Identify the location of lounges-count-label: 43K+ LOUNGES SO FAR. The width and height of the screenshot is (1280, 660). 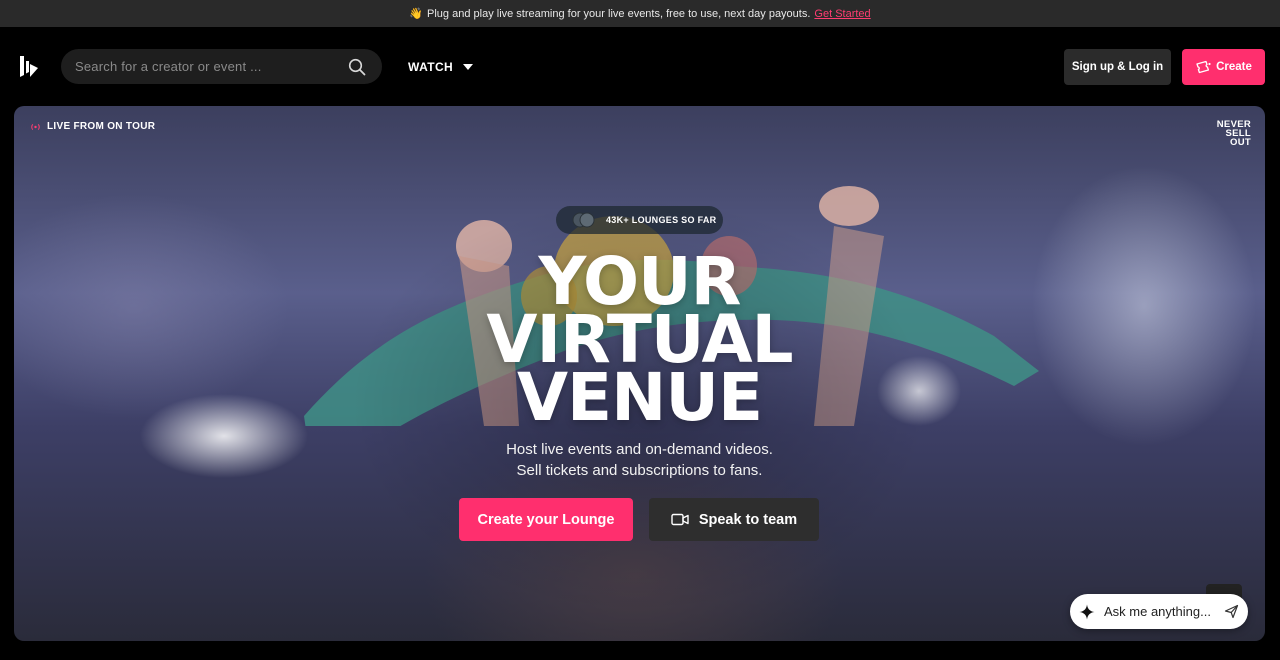
(661, 220).